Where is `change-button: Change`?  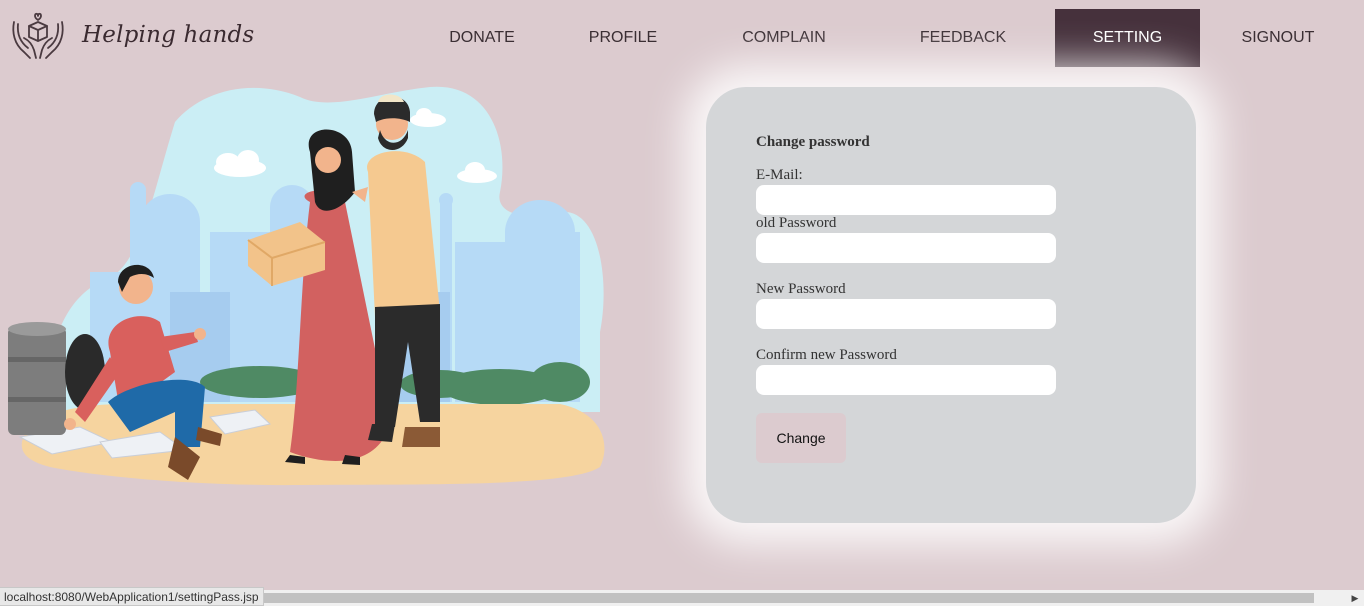 change-button: Change is located at coordinates (801, 438).